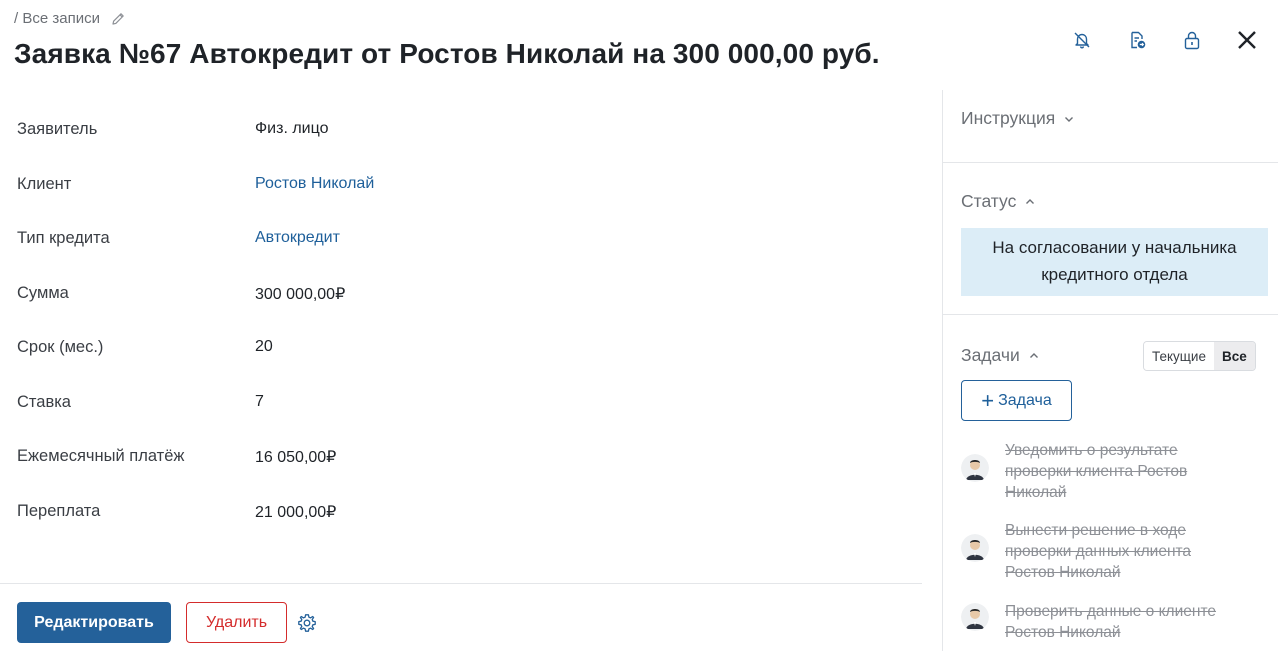  What do you see at coordinates (259, 401) in the screenshot?
I see `field-value: 7` at bounding box center [259, 401].